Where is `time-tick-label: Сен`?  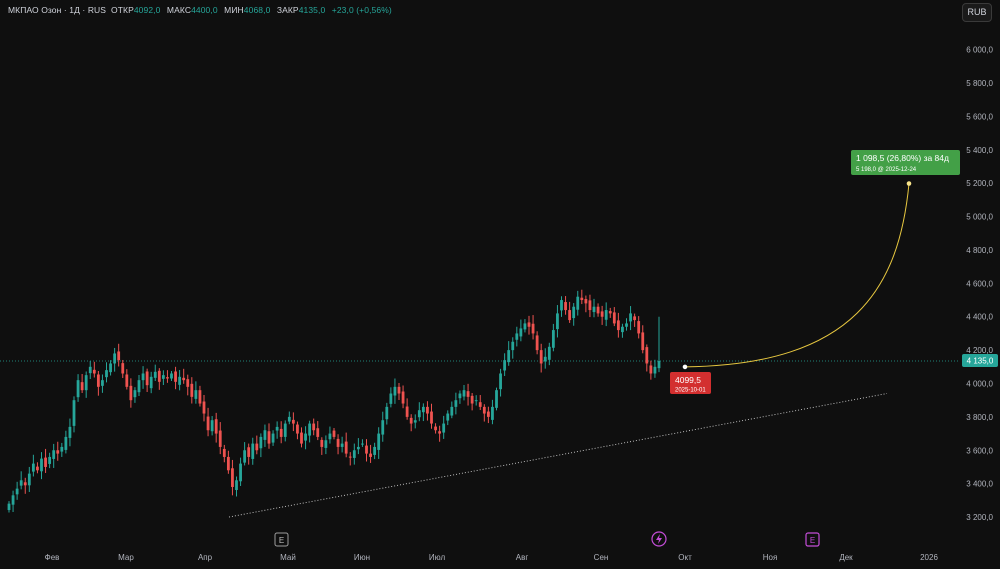
time-tick-label: Сен is located at coordinates (601, 557).